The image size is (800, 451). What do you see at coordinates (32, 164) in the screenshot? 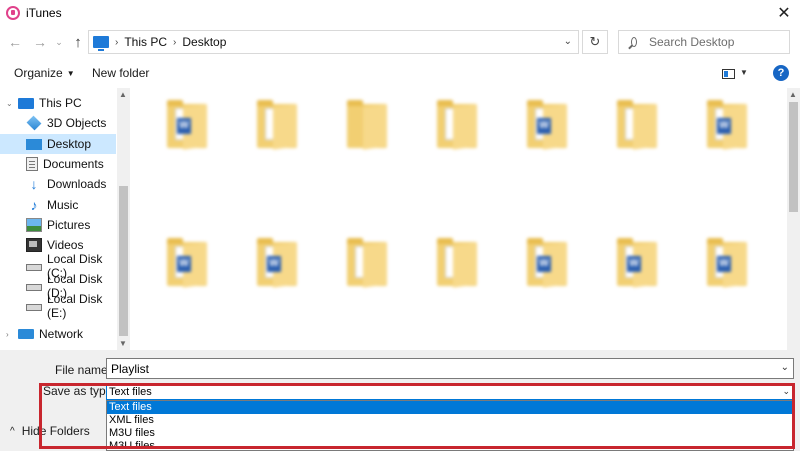
I see `documents-icon` at bounding box center [32, 164].